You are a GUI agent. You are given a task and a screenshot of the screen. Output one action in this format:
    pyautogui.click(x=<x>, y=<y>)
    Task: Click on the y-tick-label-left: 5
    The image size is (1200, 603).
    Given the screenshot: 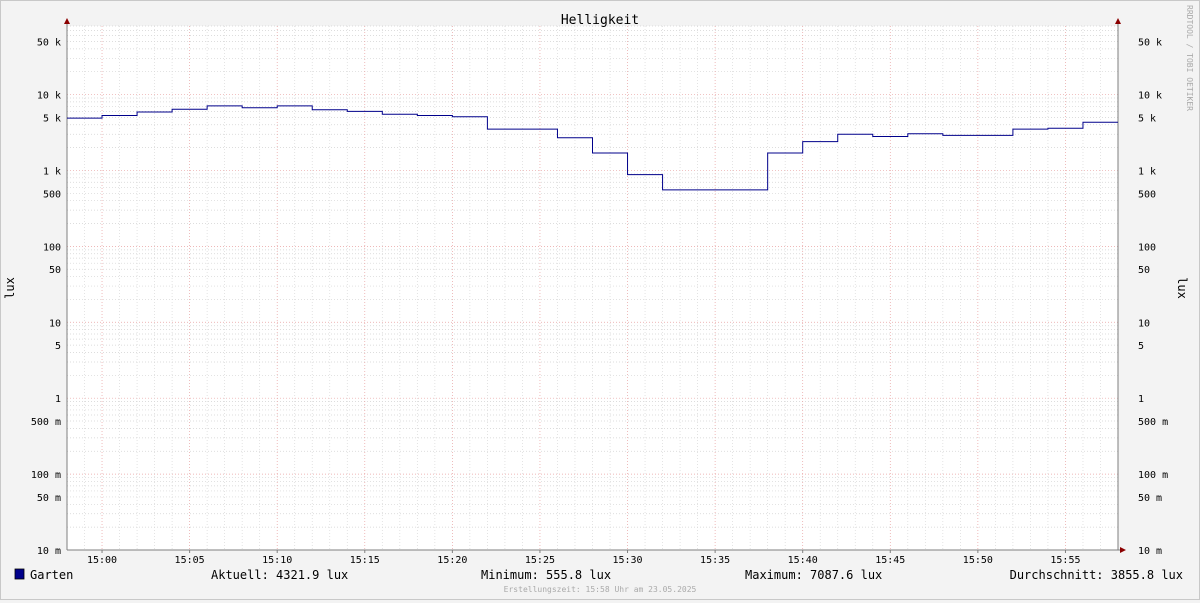 What is the action you would take?
    pyautogui.click(x=58, y=346)
    